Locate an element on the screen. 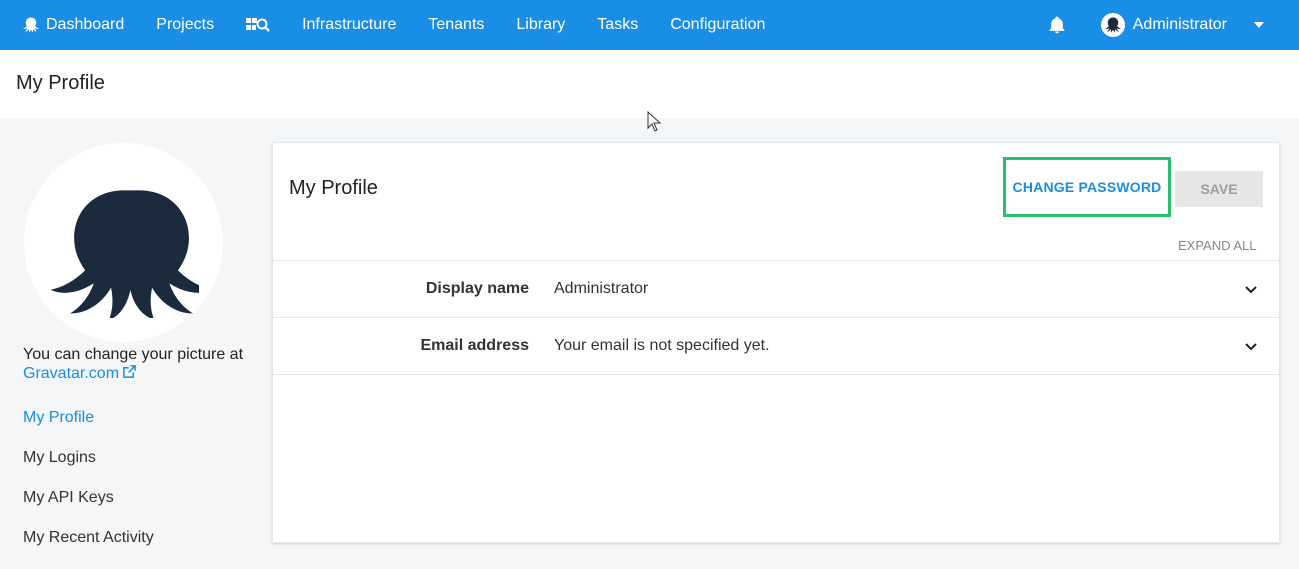 This screenshot has height=569, width=1299. sidebar-item-my-logins: My Logins is located at coordinates (59, 458).